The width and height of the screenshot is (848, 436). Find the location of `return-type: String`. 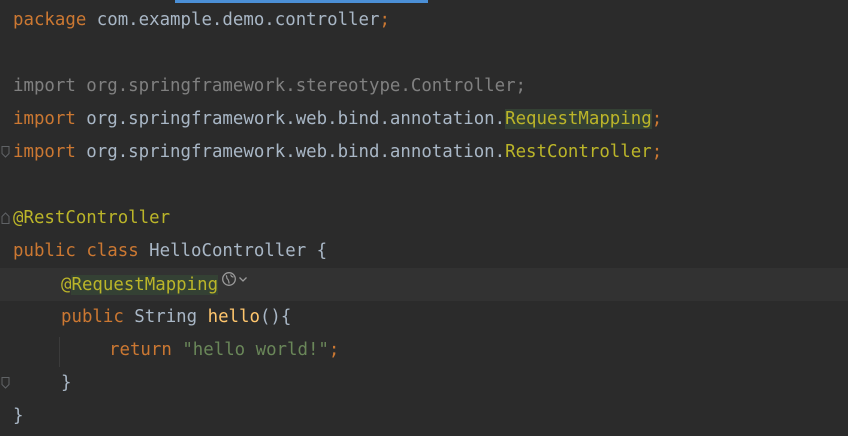

return-type: String is located at coordinates (165, 317).